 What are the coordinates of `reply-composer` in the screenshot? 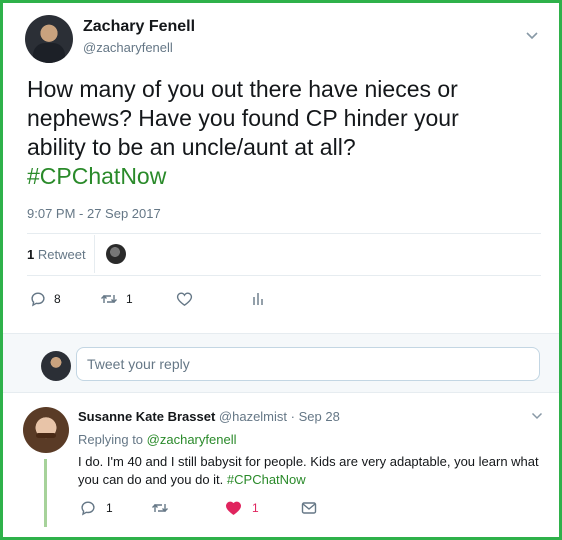 It's located at (281, 363).